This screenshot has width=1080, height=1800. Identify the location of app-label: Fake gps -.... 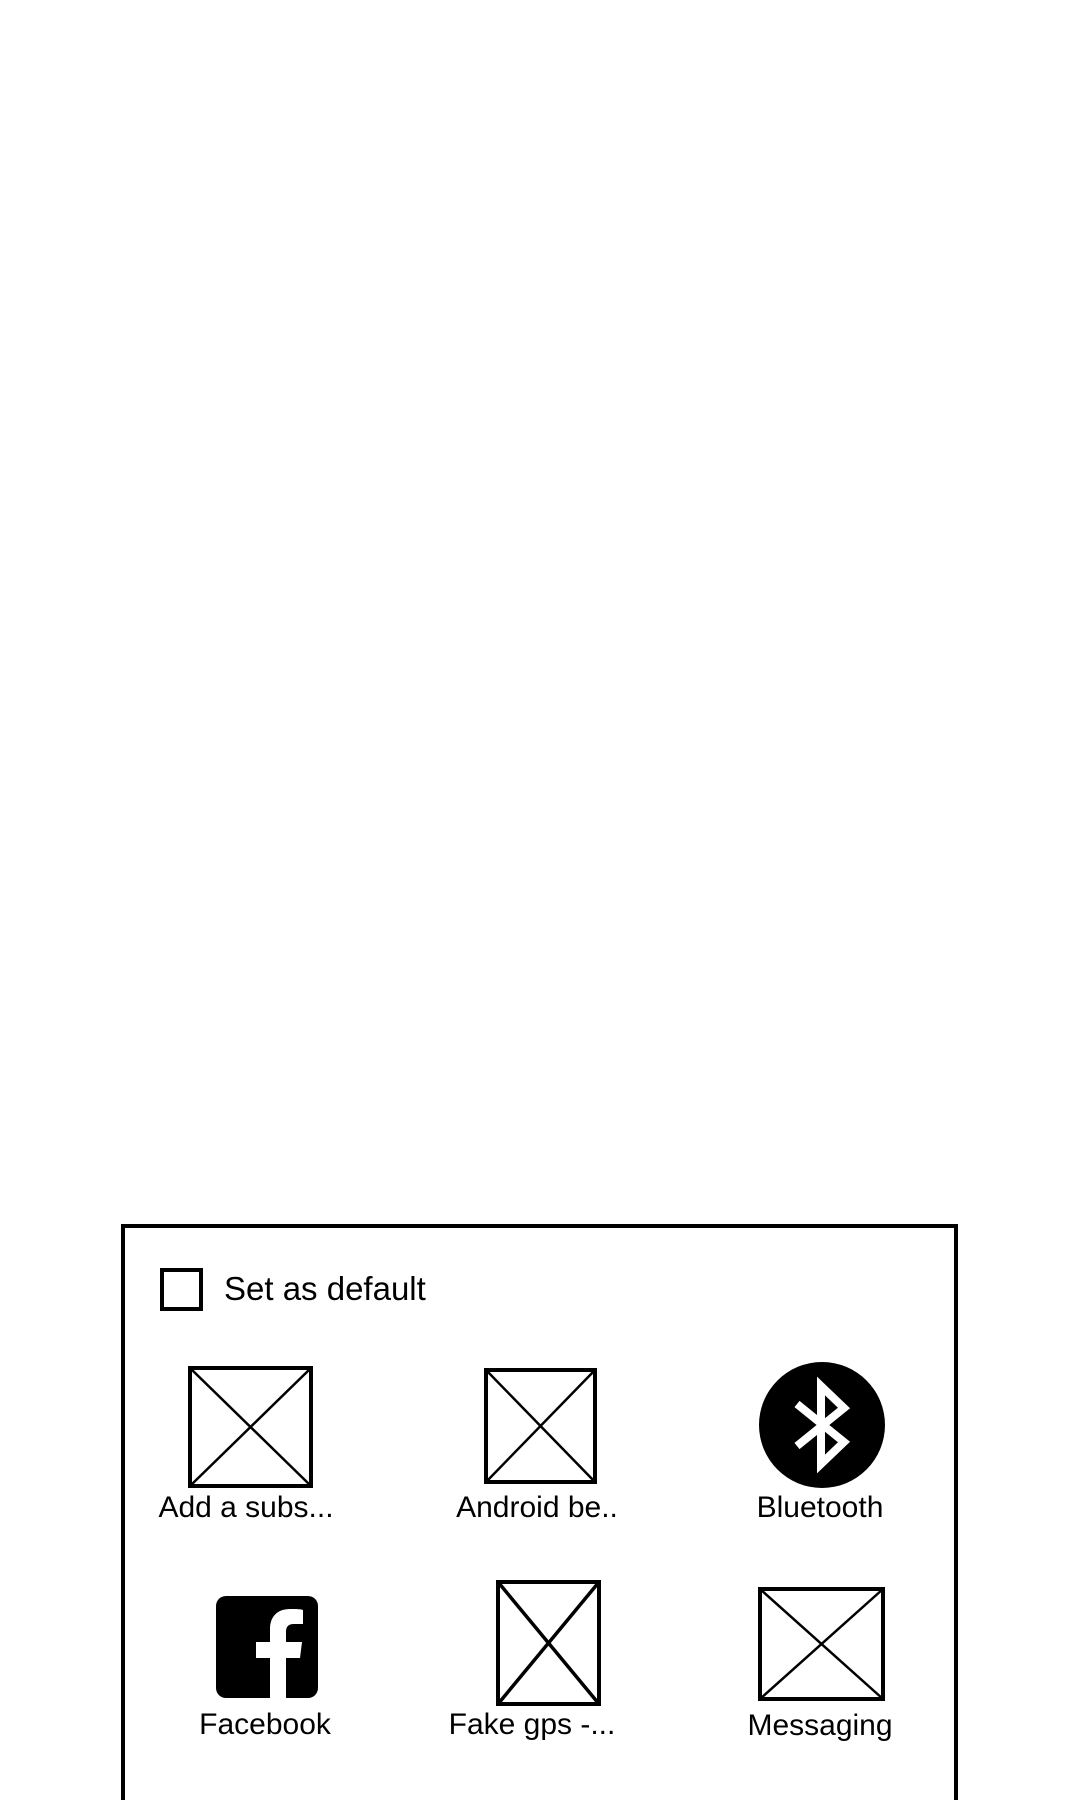
(532, 1724).